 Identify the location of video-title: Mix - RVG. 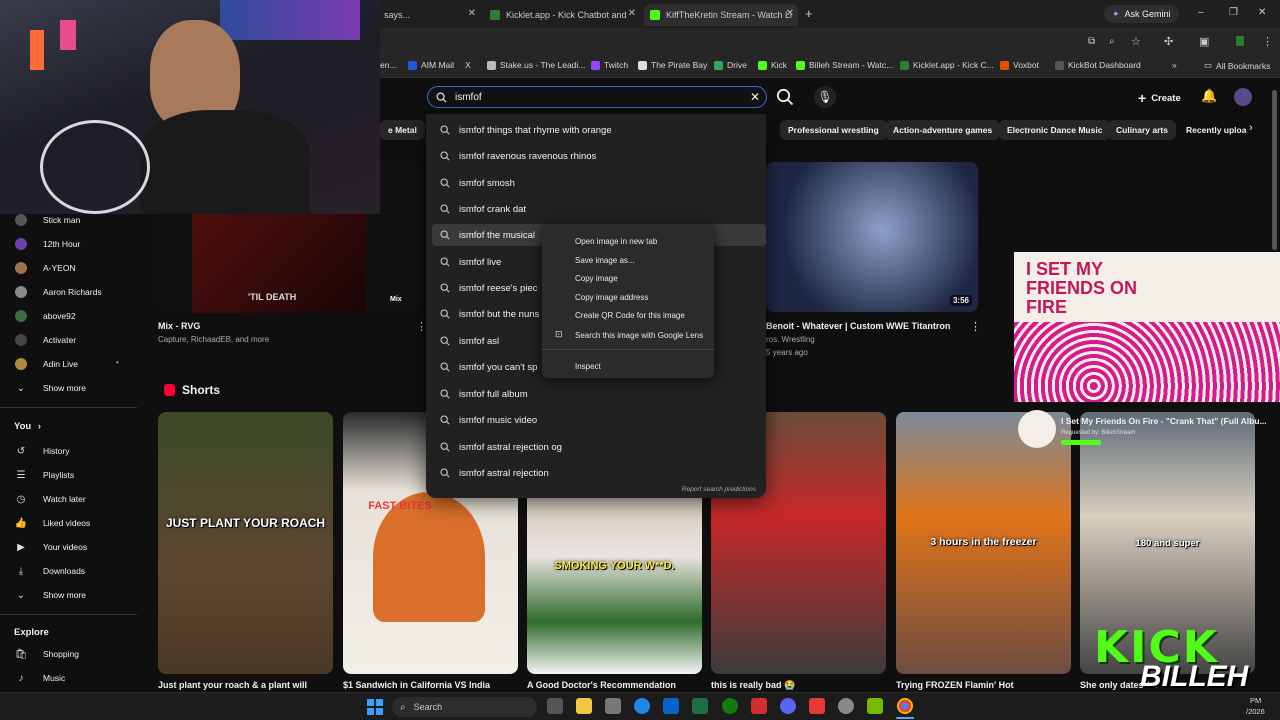
(179, 326).